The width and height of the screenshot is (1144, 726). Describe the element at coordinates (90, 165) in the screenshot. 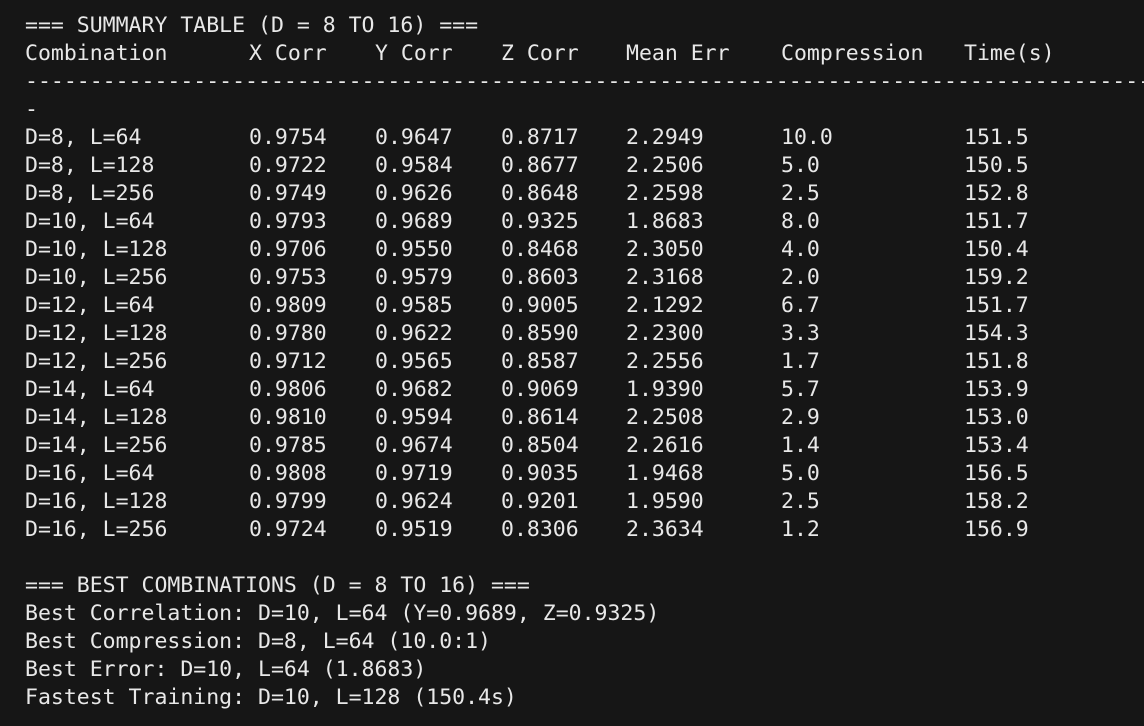

I see `cell-combination: D=8, L=128` at that location.